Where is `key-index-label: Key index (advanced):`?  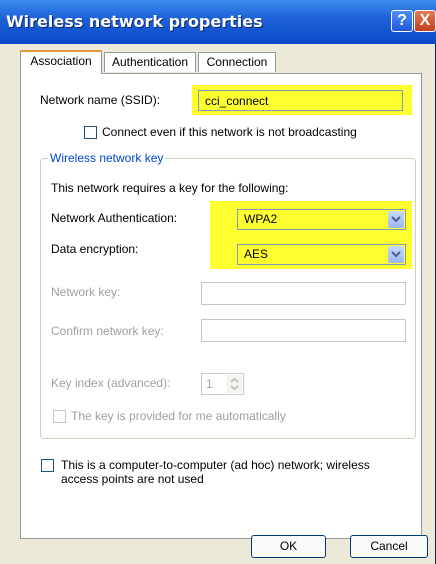 key-index-label: Key index (advanced): is located at coordinates (111, 383).